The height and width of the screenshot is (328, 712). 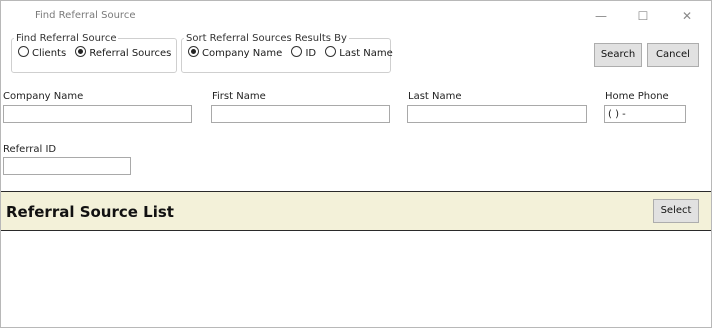 I want to click on radio-id: ID, so click(x=304, y=52).